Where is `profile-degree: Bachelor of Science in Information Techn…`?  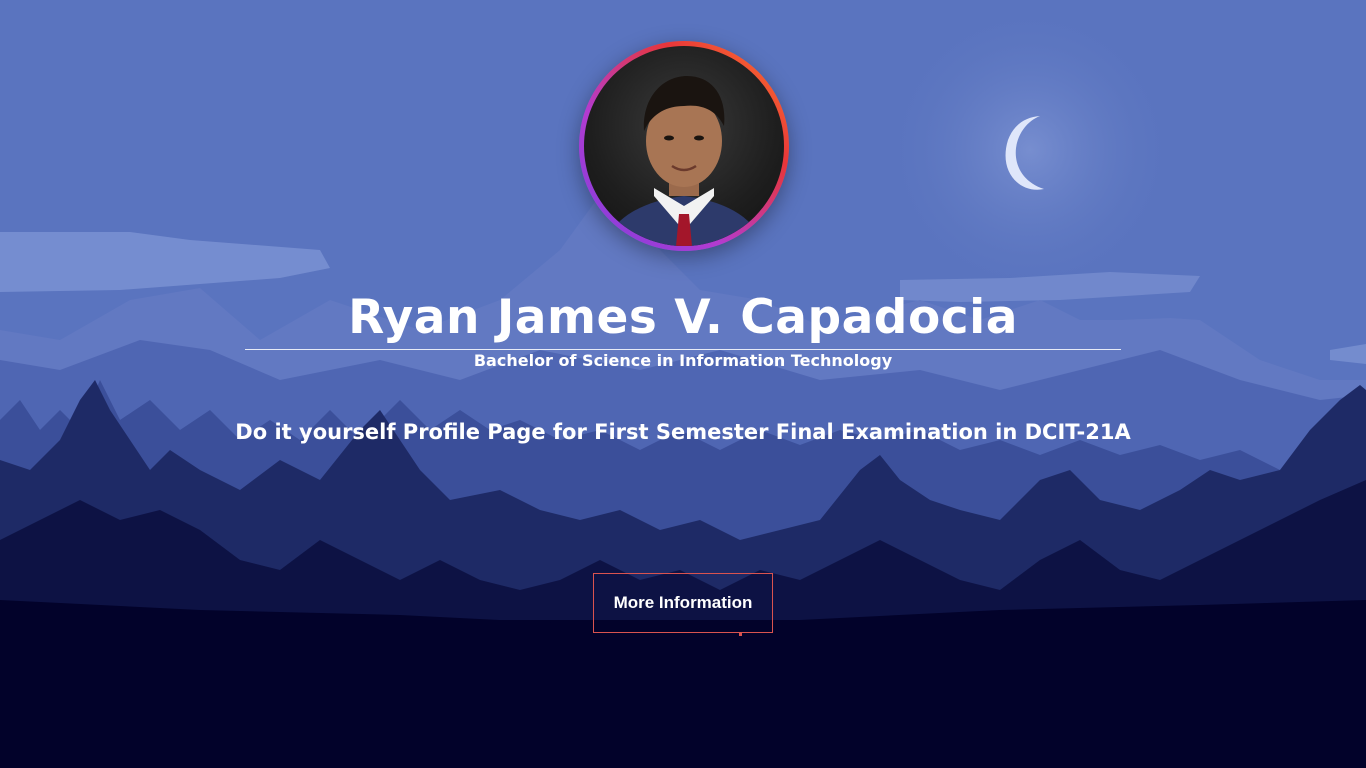 profile-degree: Bachelor of Science in Information Techn… is located at coordinates (683, 360).